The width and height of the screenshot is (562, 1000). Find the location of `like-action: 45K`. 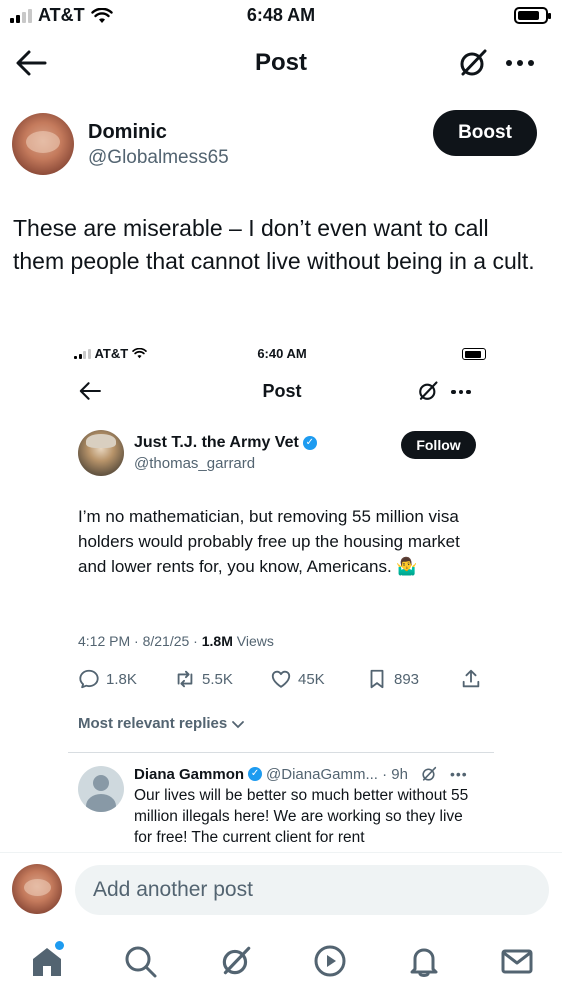

like-action: 45K is located at coordinates (297, 679).